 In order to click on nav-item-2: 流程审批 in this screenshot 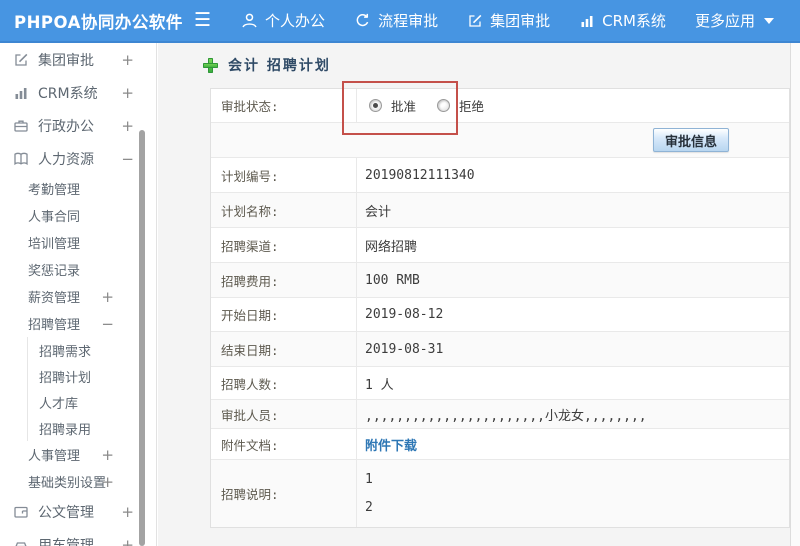, I will do `click(396, 20)`.